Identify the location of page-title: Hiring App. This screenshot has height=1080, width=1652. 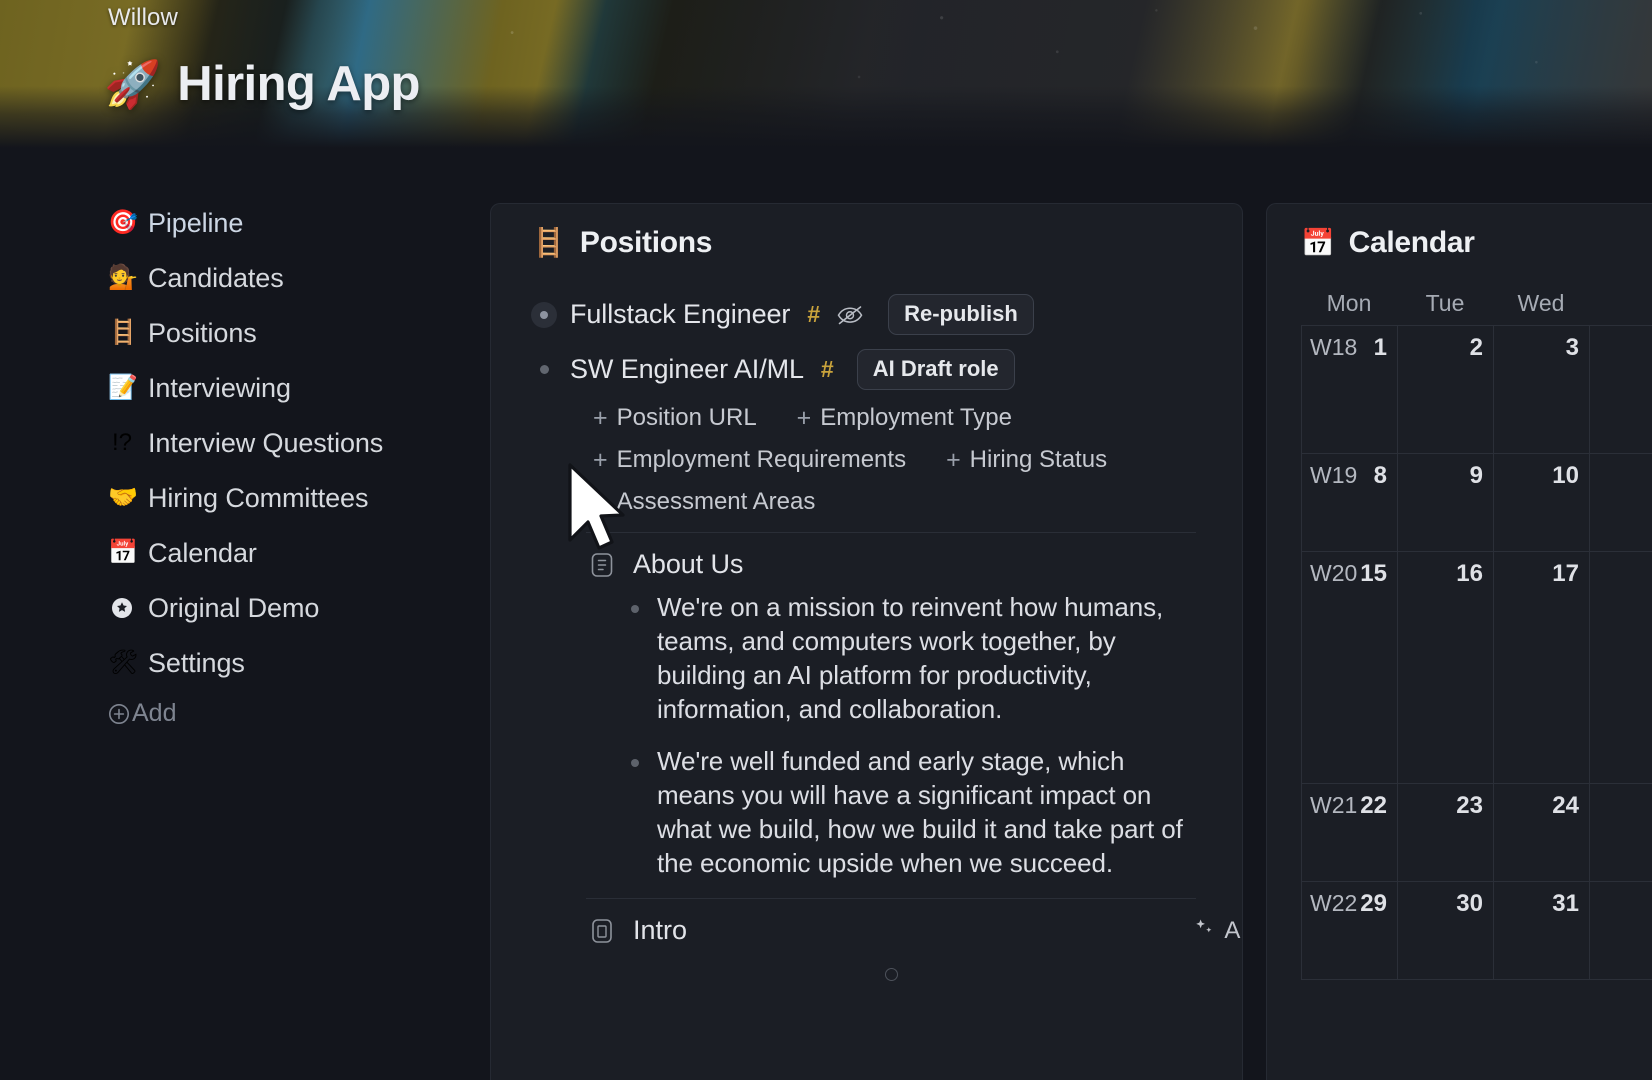
(298, 84).